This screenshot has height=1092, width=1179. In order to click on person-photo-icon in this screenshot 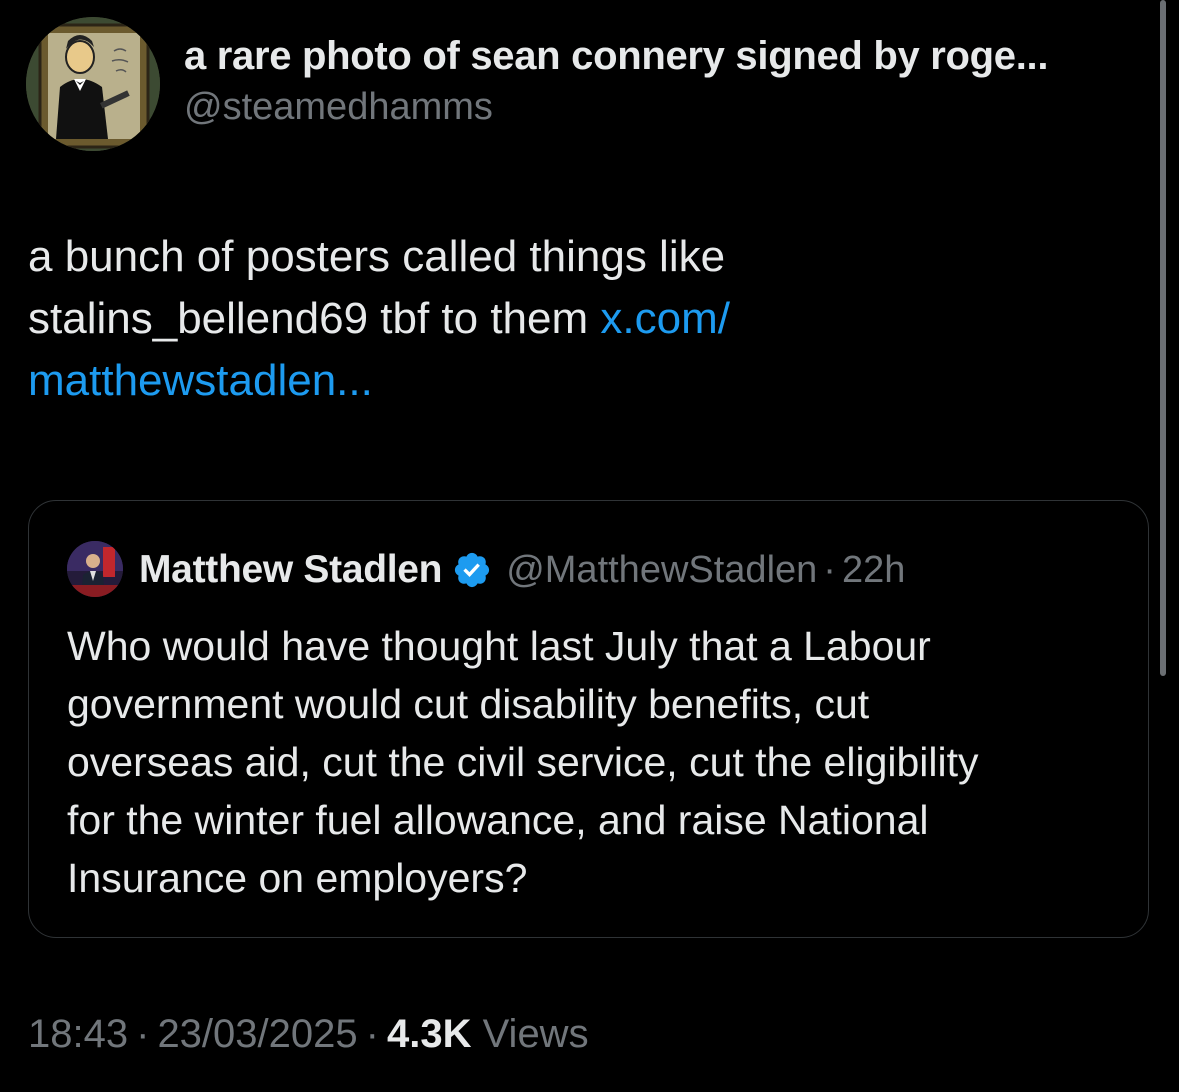, I will do `click(95, 569)`.